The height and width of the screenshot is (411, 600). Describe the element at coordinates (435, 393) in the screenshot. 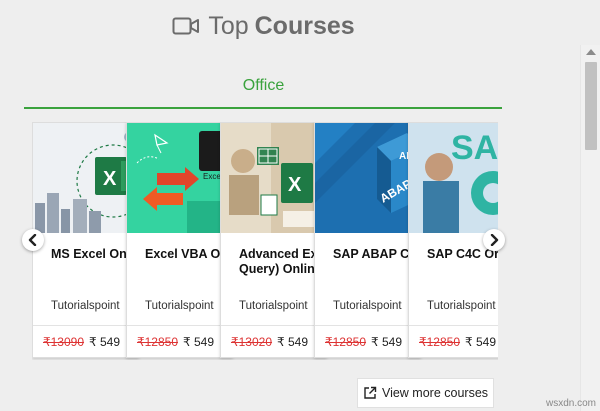

I see `view-more-courses-label: View more courses` at that location.